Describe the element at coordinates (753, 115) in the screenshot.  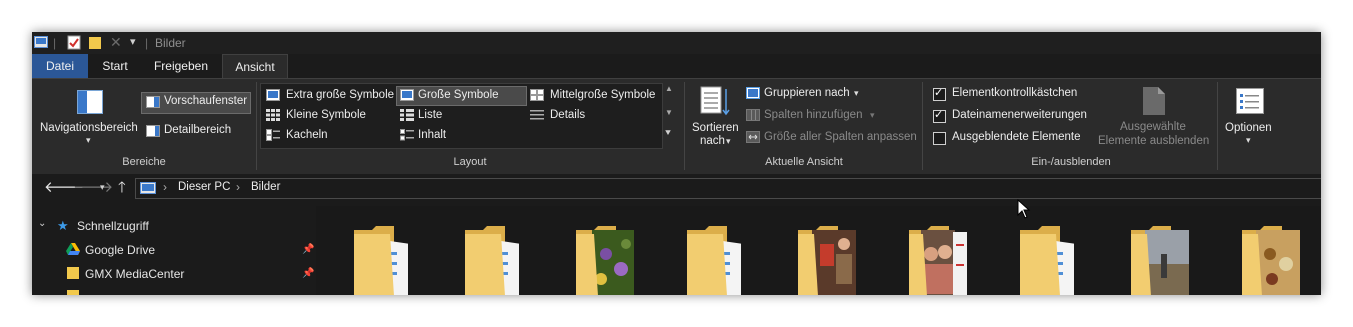
I see `add-columns-icon` at that location.